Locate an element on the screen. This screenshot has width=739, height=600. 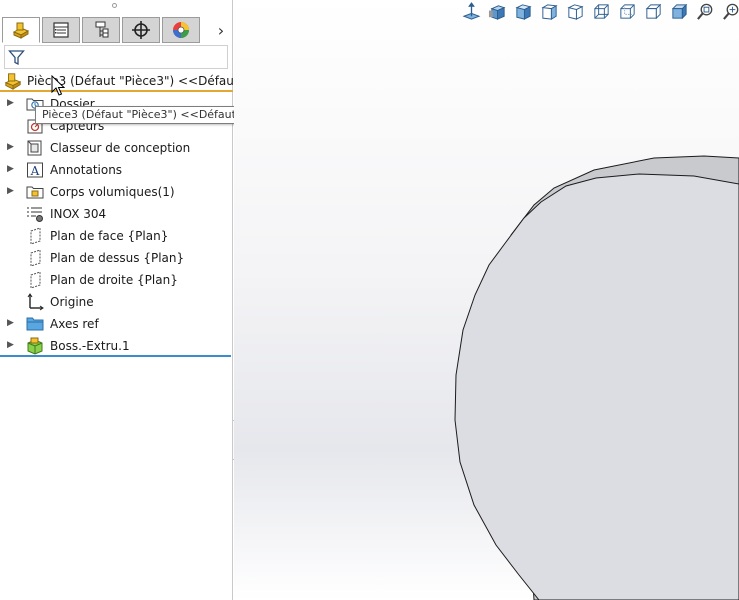
solid-bodies-icon is located at coordinates (35, 192).